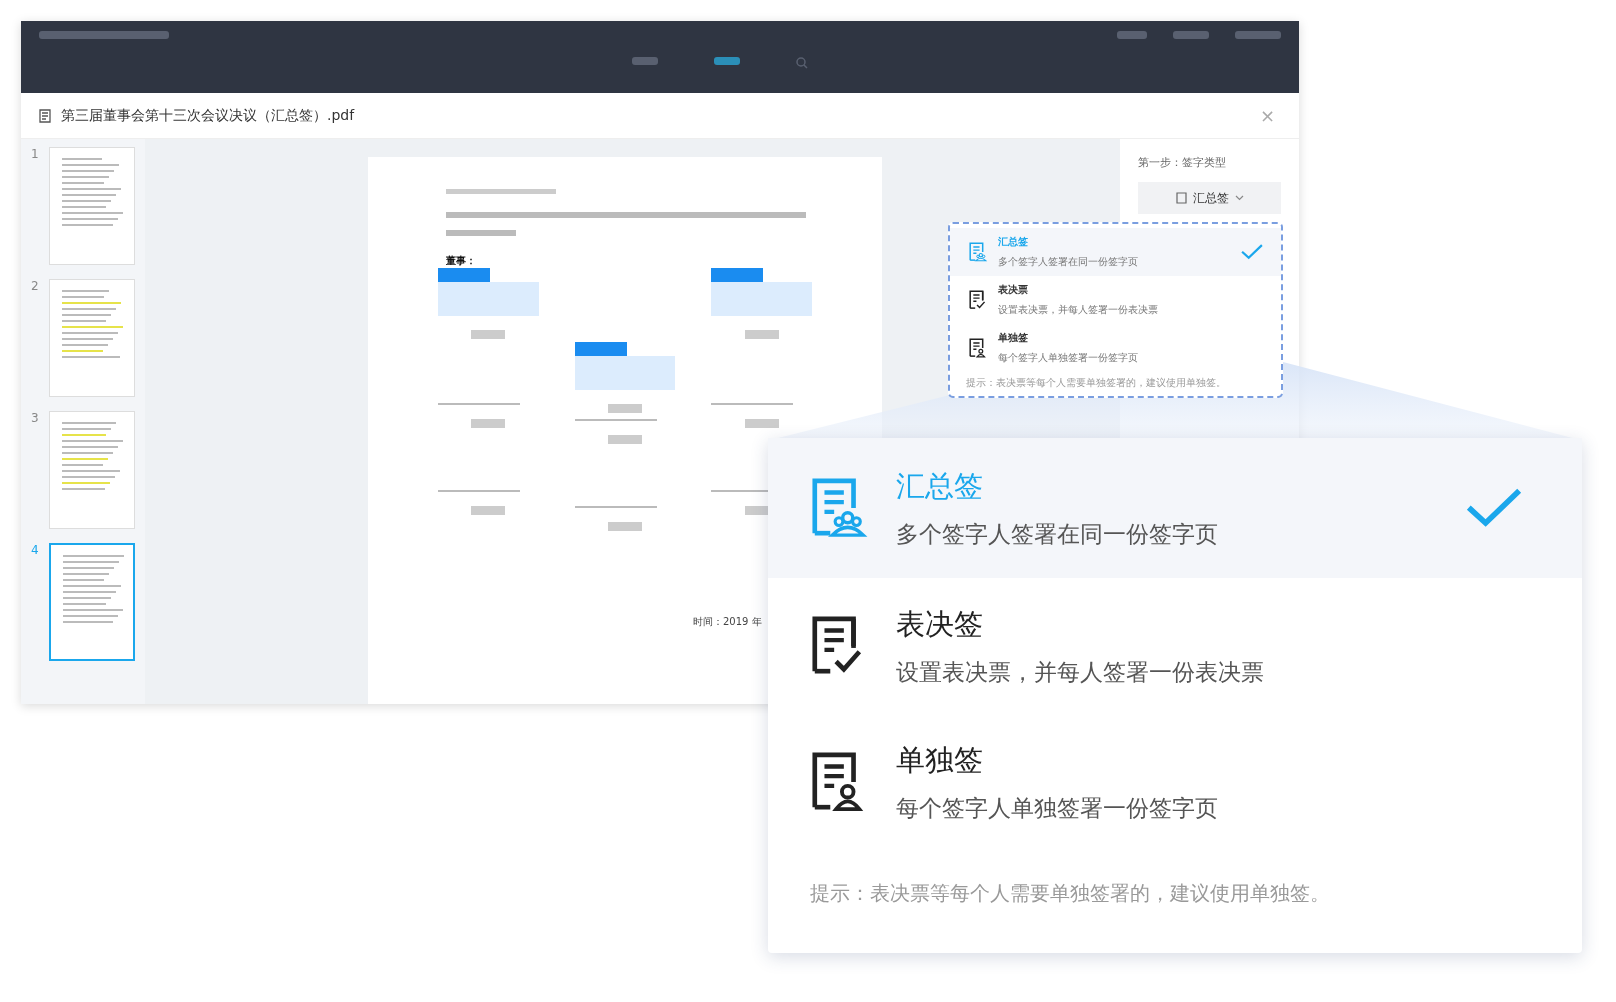 The width and height of the screenshot is (1616, 1002). What do you see at coordinates (727, 622) in the screenshot?
I see `date-text: 时间：2019 年` at bounding box center [727, 622].